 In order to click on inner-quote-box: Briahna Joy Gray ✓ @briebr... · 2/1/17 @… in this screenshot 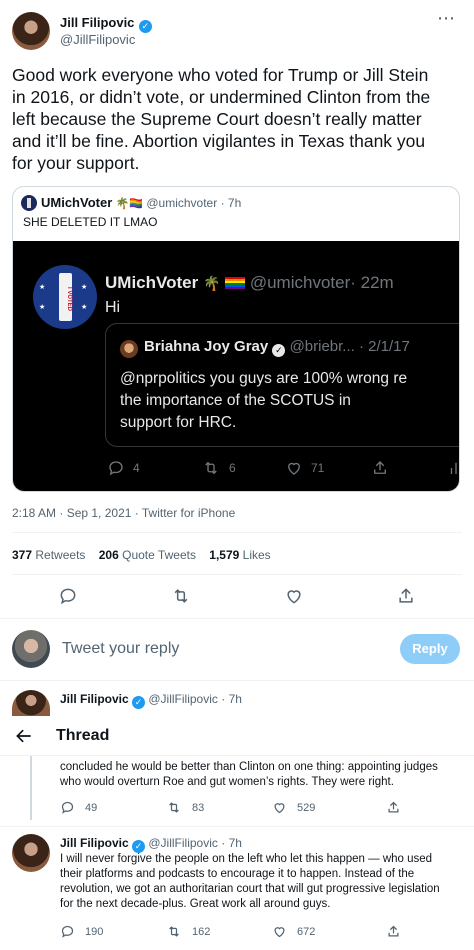, I will do `click(282, 385)`.